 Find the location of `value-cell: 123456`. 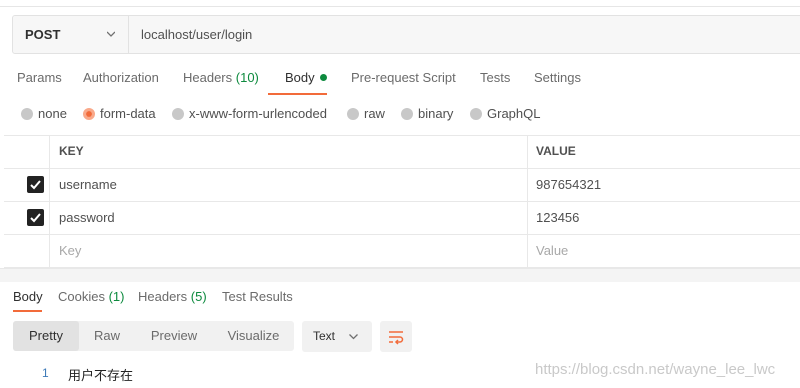

value-cell: 123456 is located at coordinates (664, 217).